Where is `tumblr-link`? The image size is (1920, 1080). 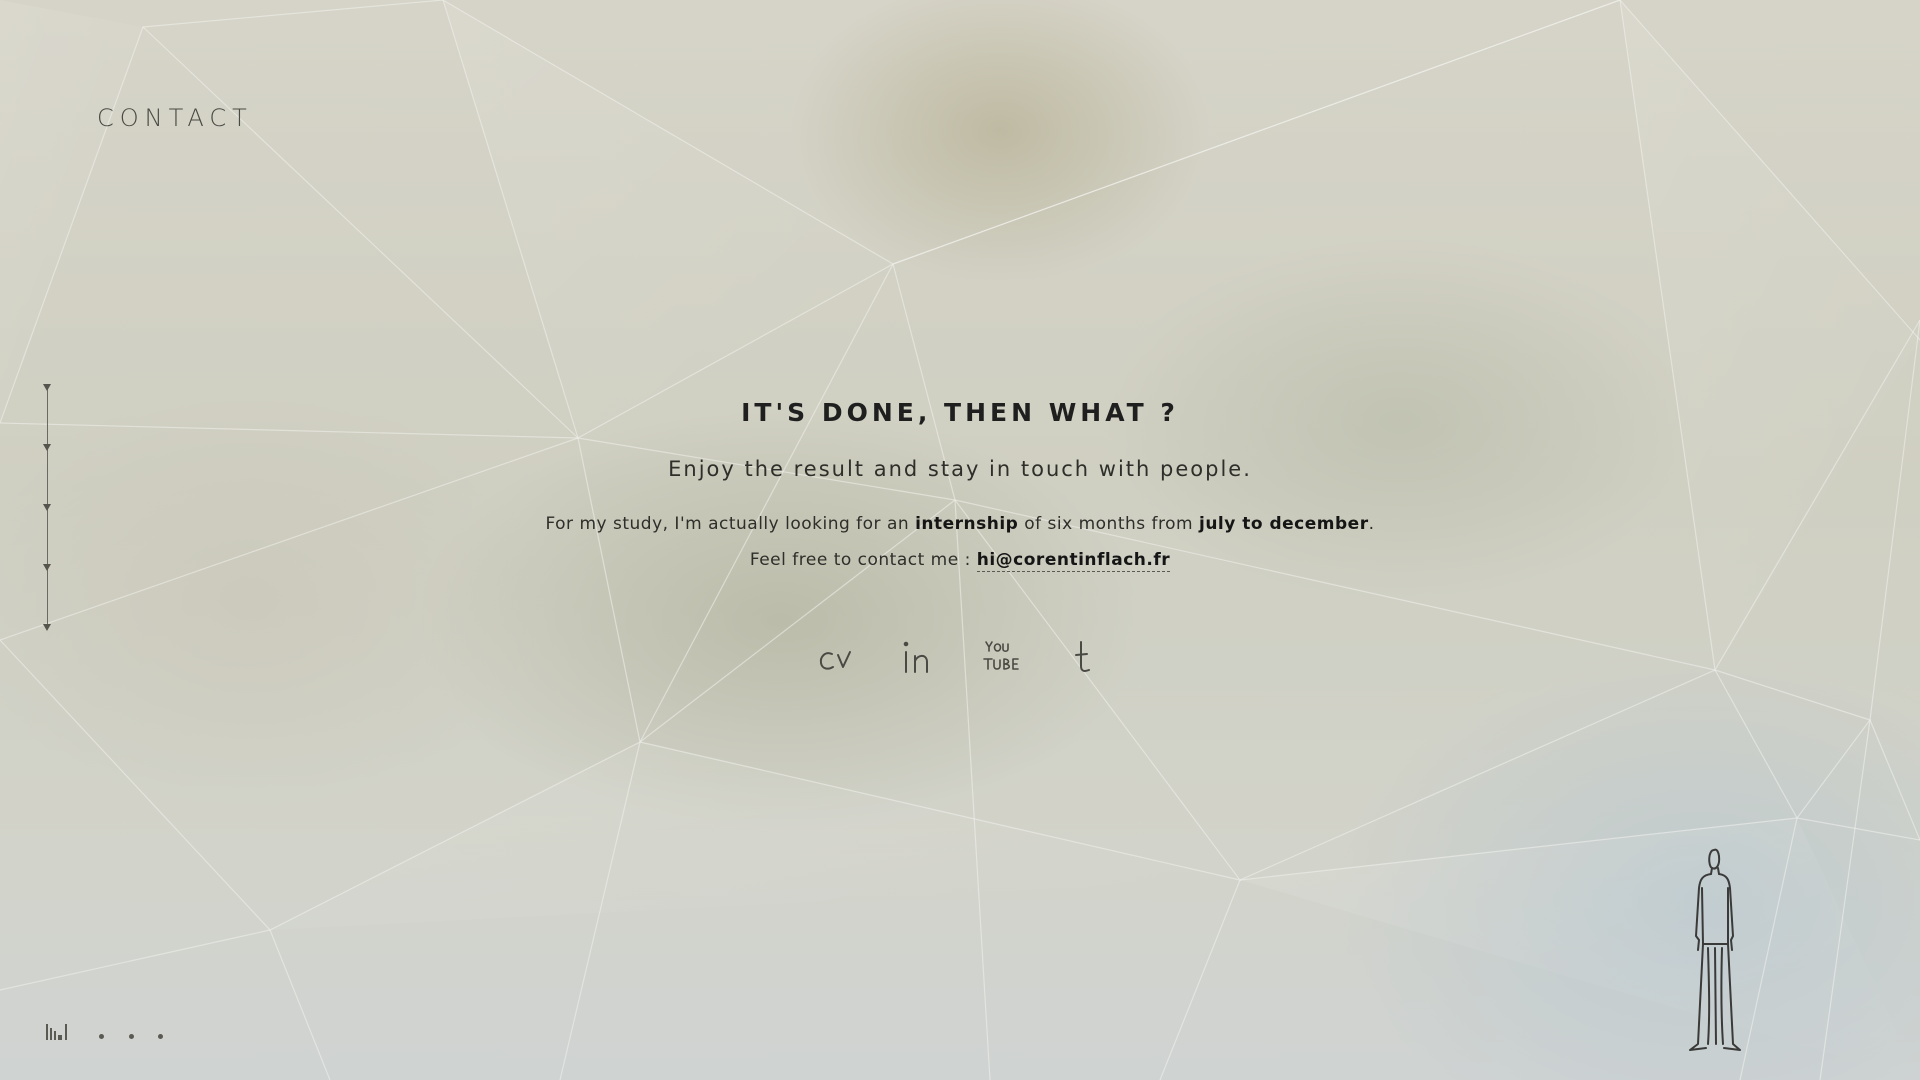
tumblr-link is located at coordinates (1084, 658).